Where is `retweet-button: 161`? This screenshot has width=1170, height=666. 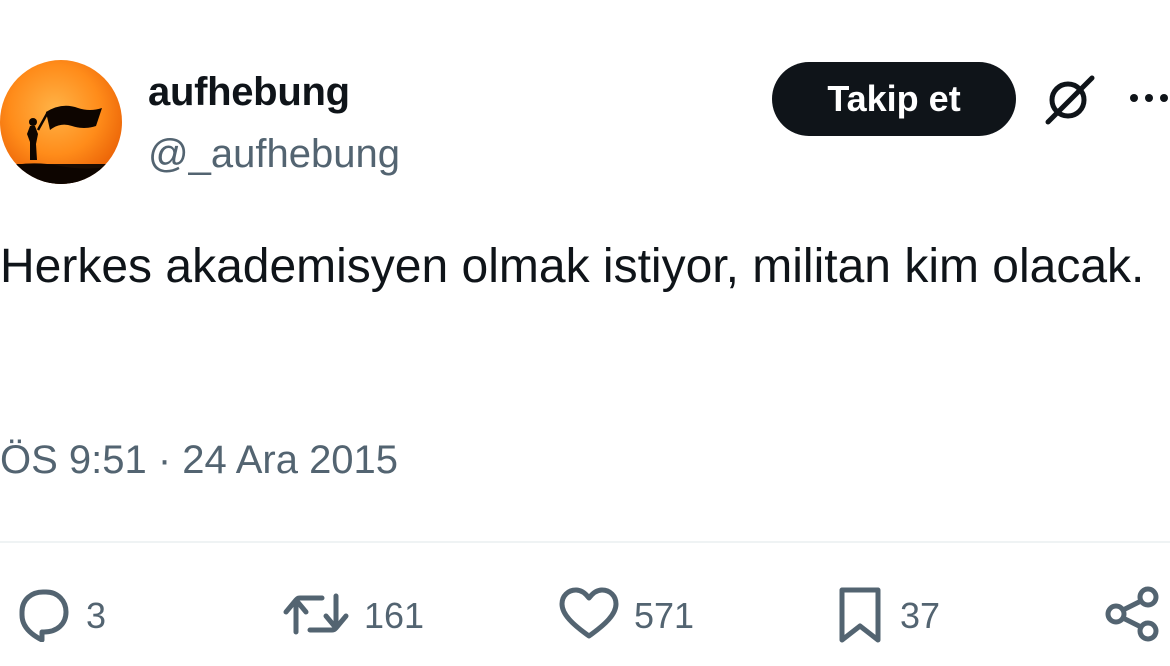 retweet-button: 161 is located at coordinates (353, 616).